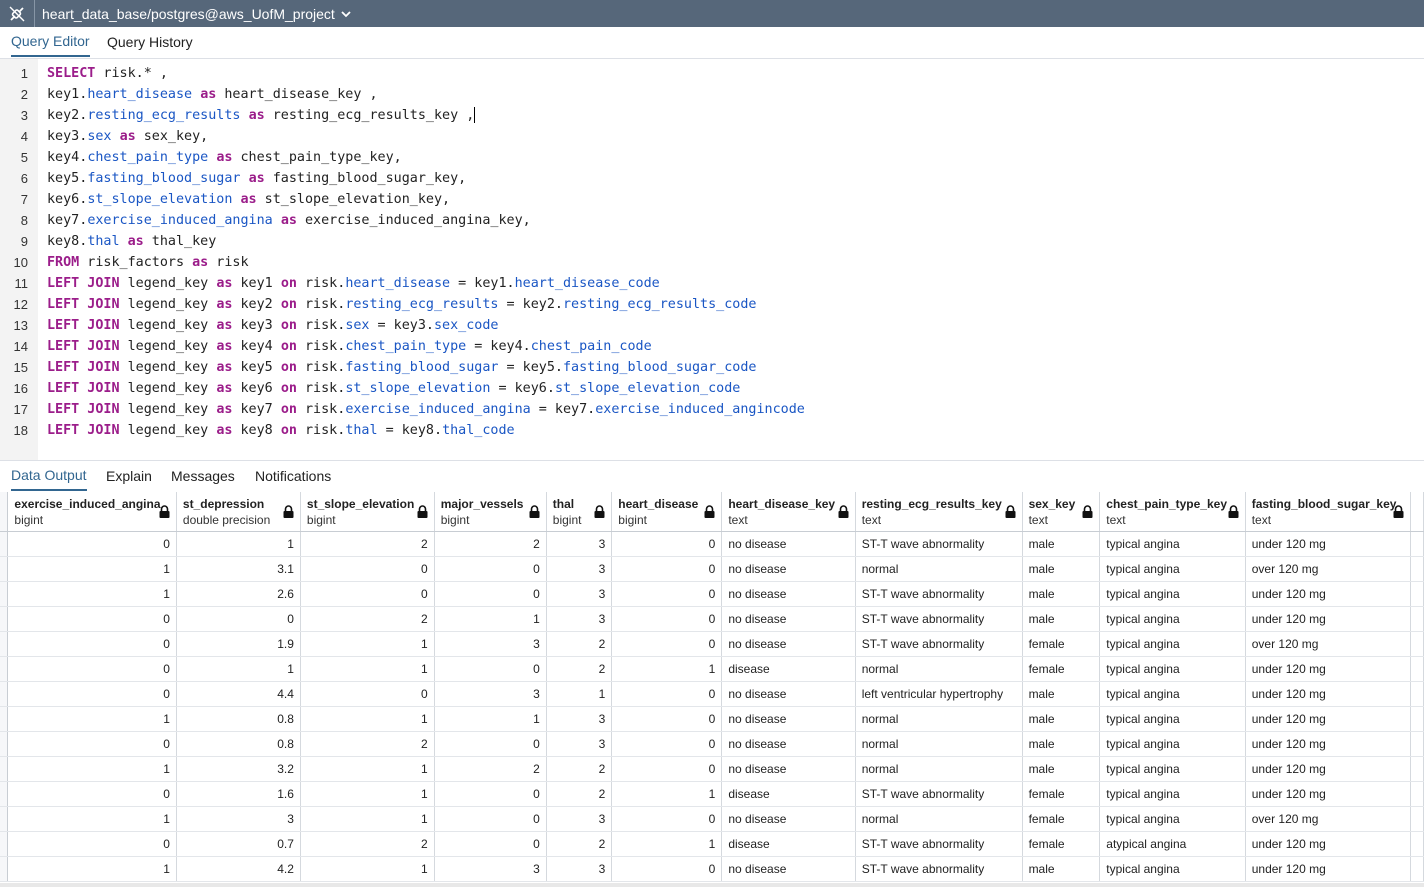  I want to click on table-cell: 3.2, so click(238, 769).